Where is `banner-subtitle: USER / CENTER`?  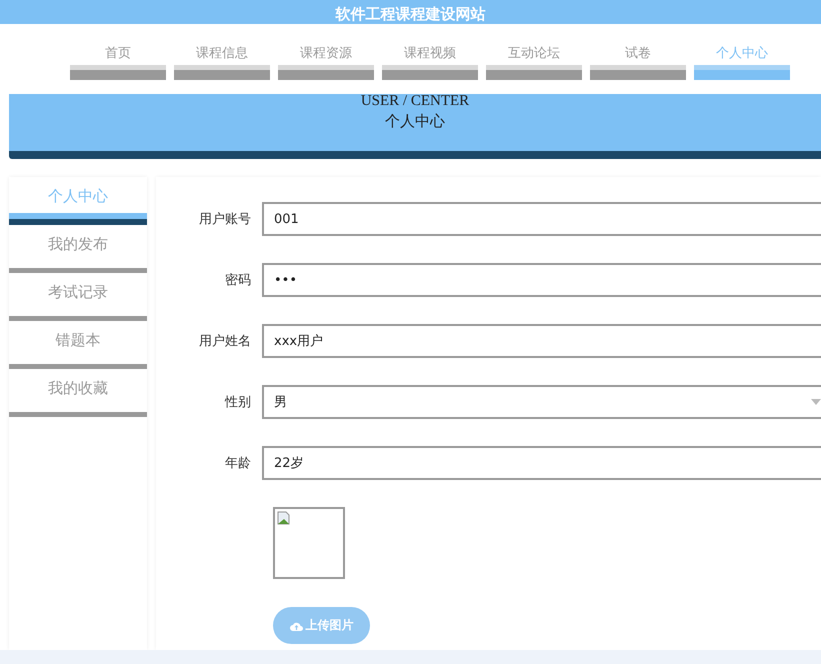
banner-subtitle: USER / CENTER is located at coordinates (415, 100).